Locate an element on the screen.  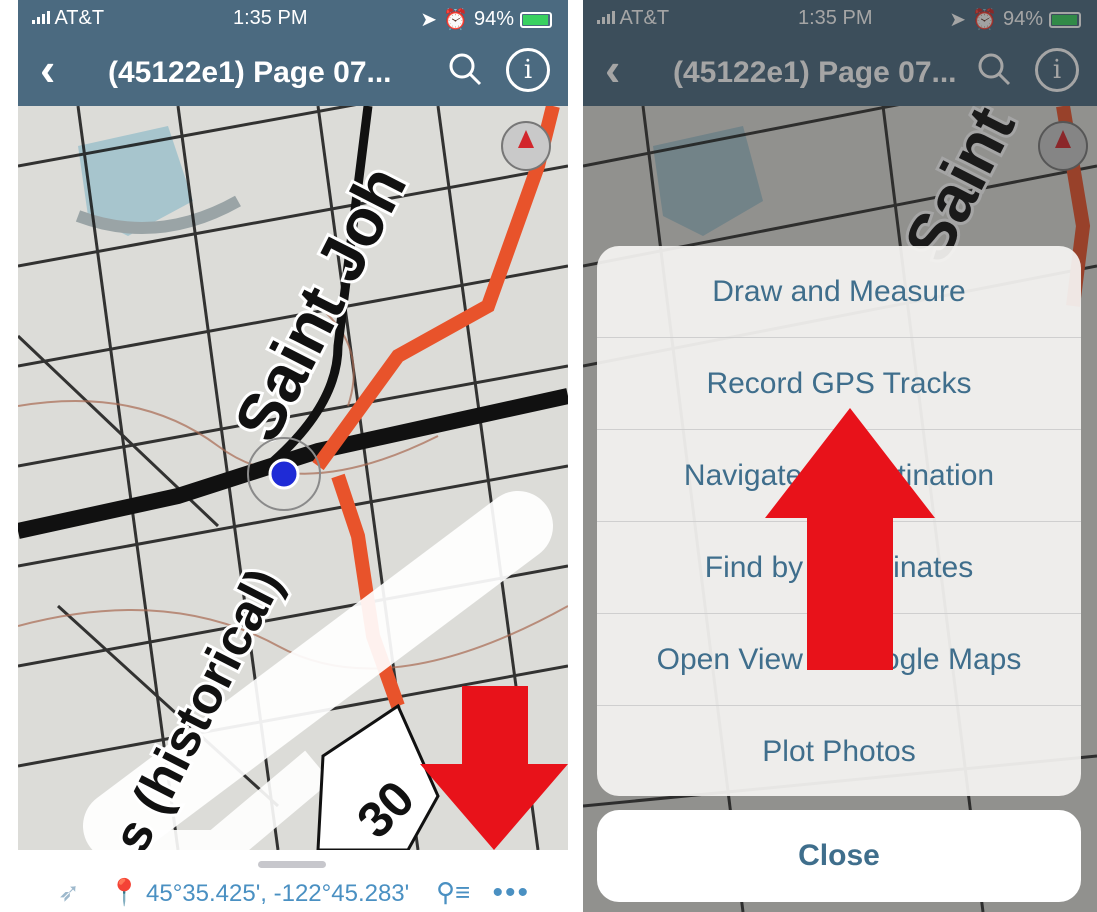
nav-bar: ‹ (45122e1) Page 07... i is located at coordinates (293, 71).